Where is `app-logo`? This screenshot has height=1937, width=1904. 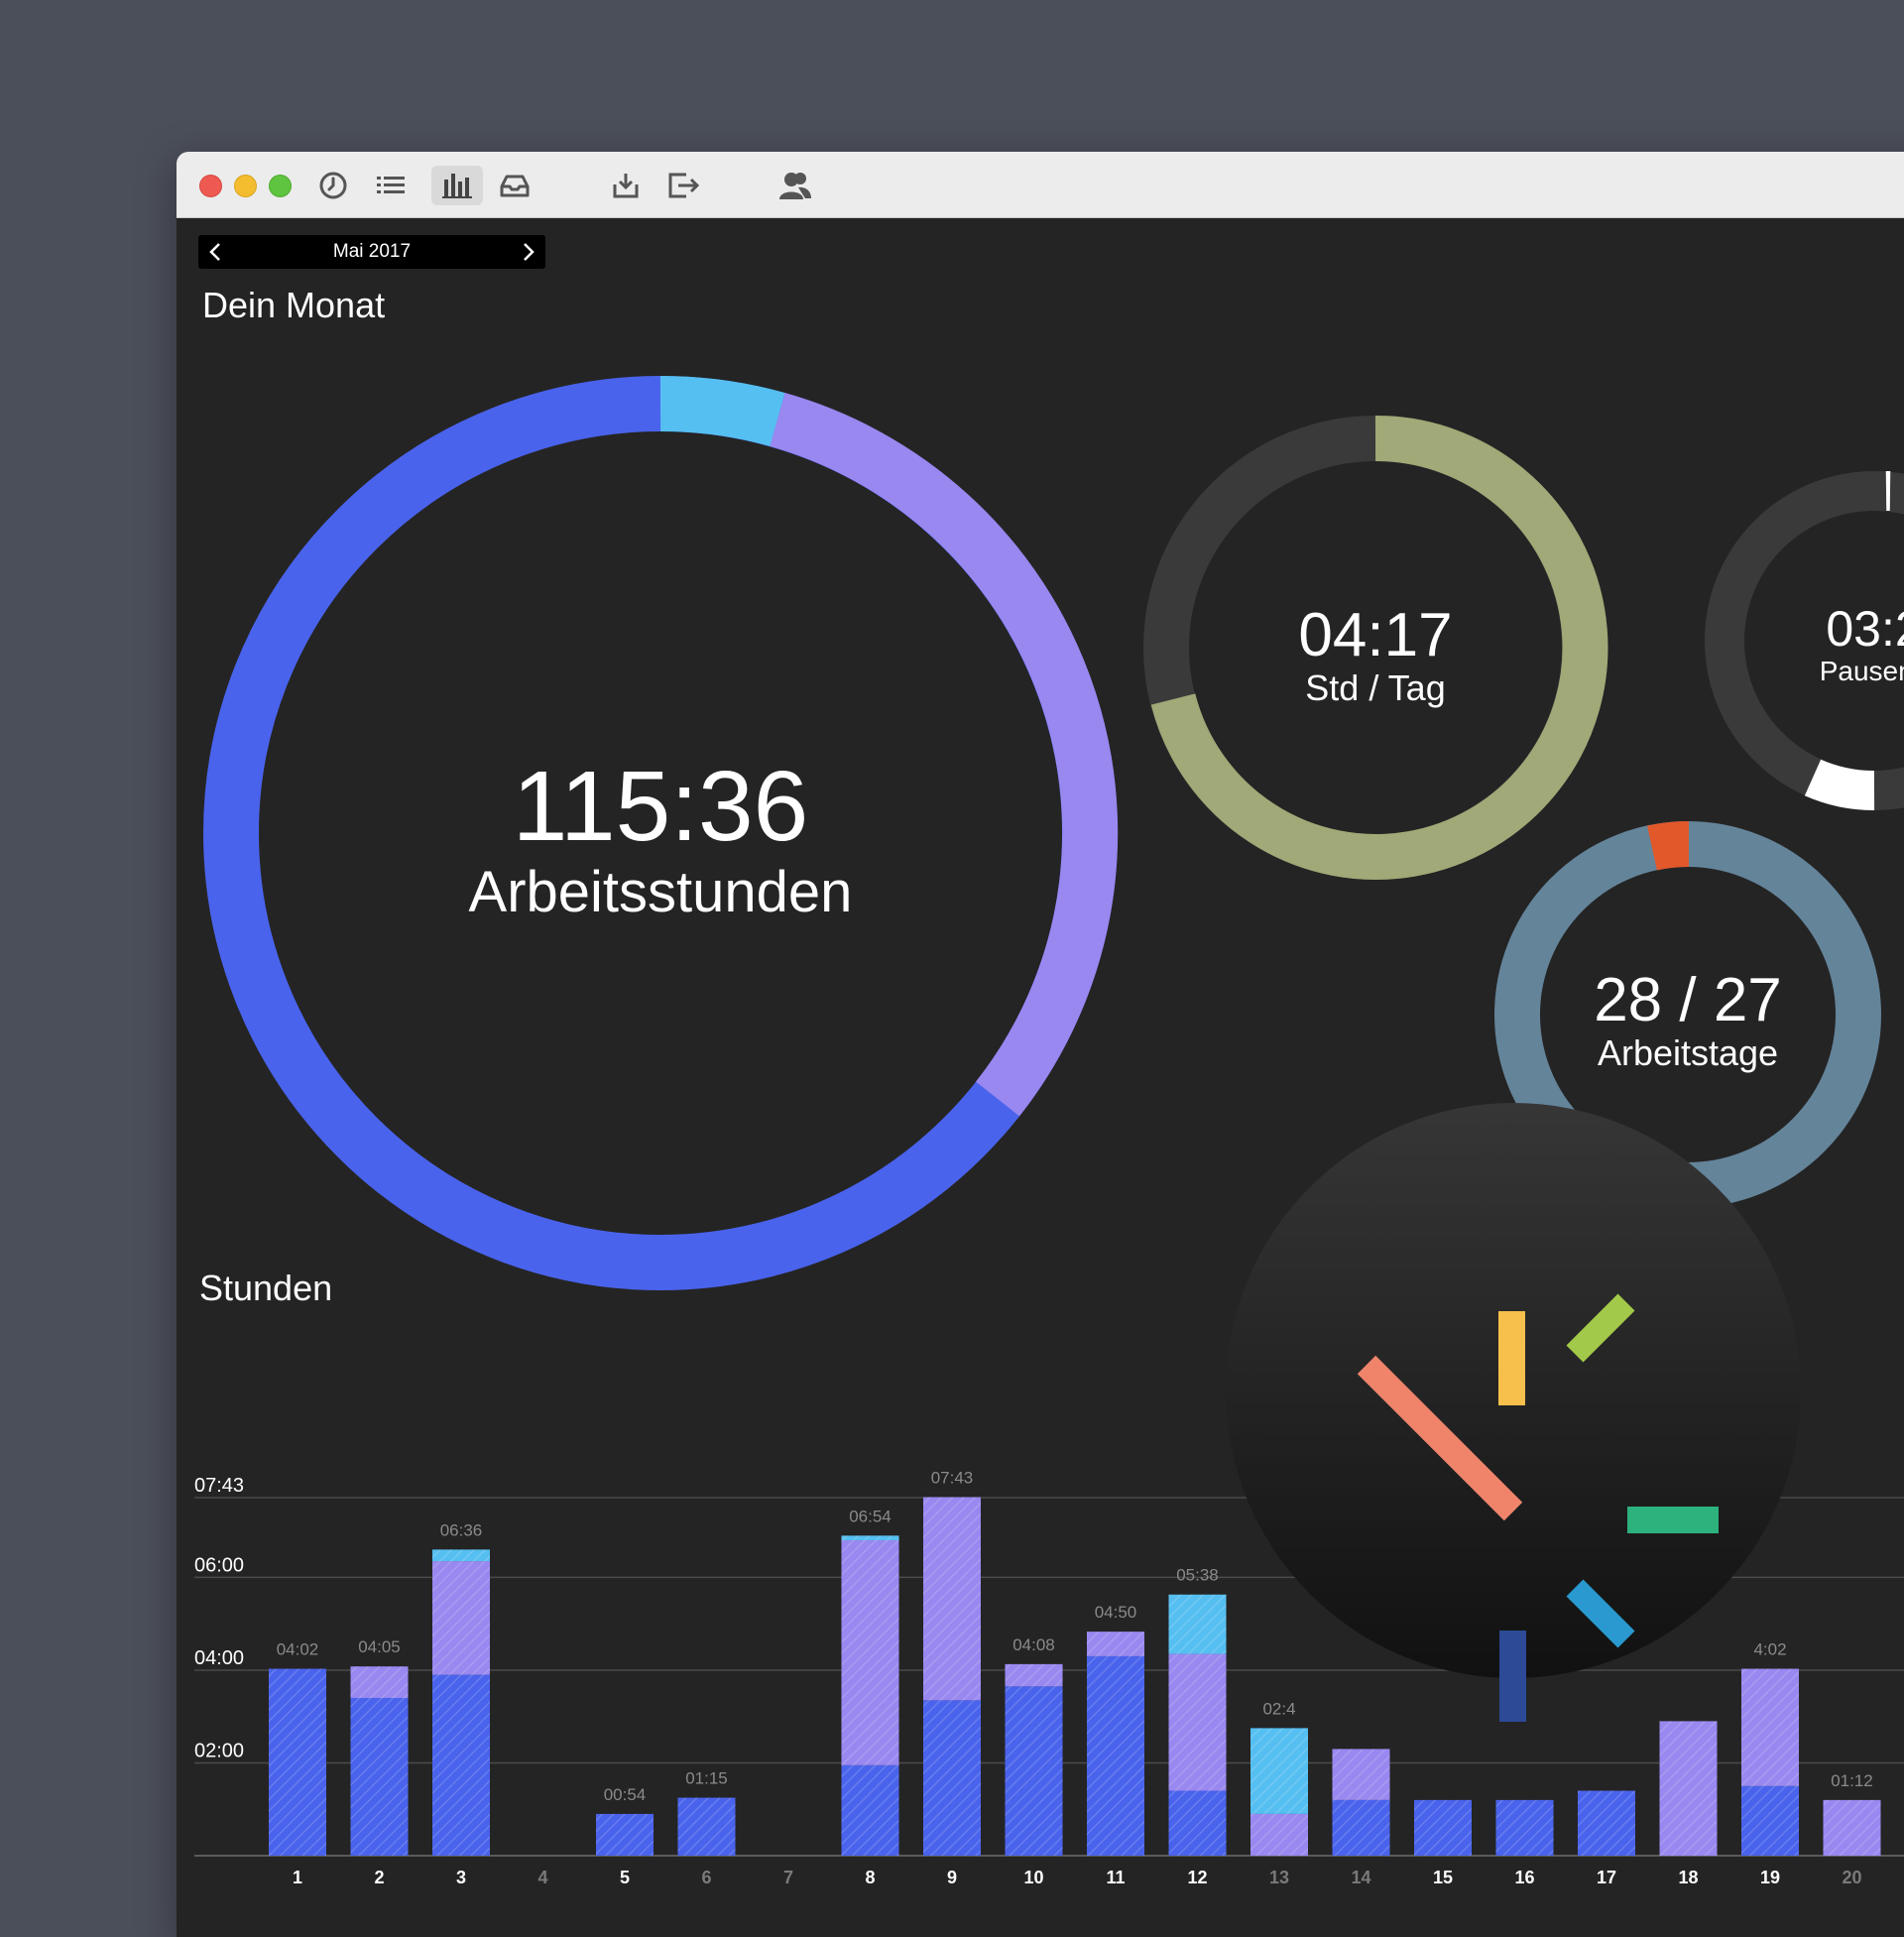 app-logo is located at coordinates (1513, 1413).